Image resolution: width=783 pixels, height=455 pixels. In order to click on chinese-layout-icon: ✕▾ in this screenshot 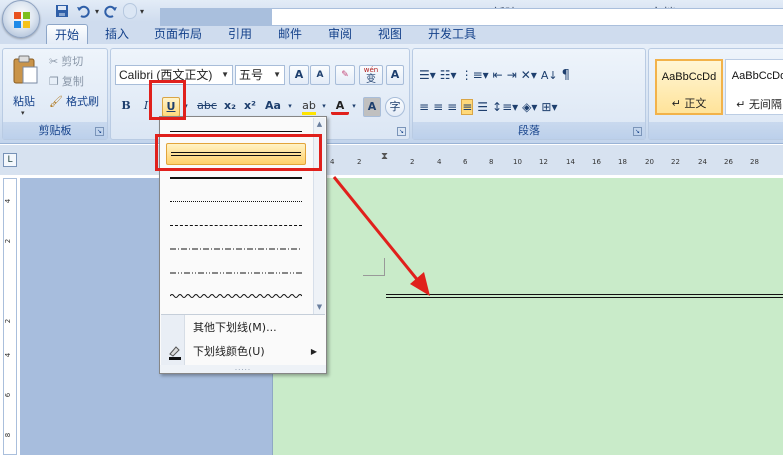, I will do `click(529, 75)`.